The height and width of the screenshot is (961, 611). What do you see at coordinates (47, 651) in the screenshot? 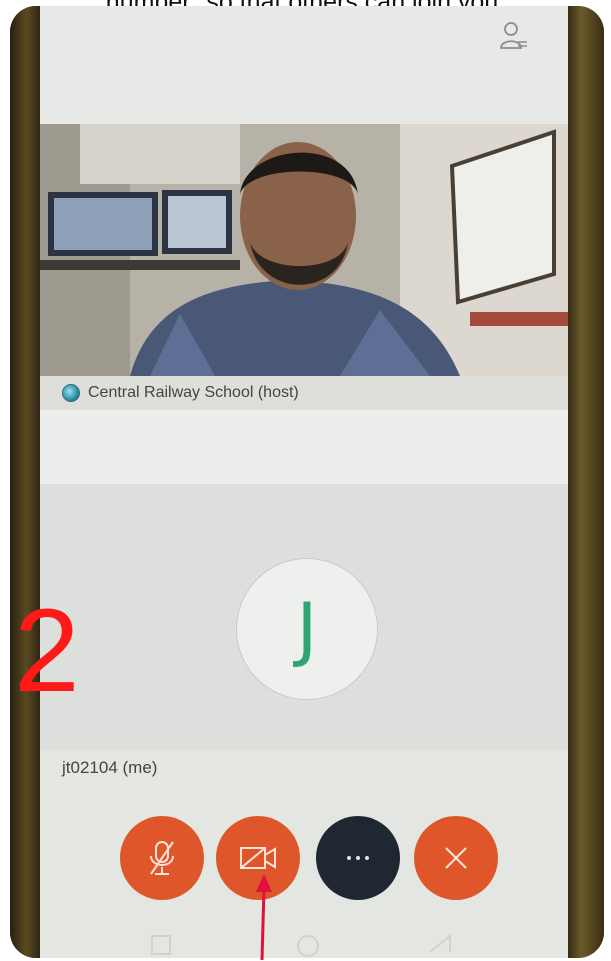
I see `step-number-annotation: 2` at bounding box center [47, 651].